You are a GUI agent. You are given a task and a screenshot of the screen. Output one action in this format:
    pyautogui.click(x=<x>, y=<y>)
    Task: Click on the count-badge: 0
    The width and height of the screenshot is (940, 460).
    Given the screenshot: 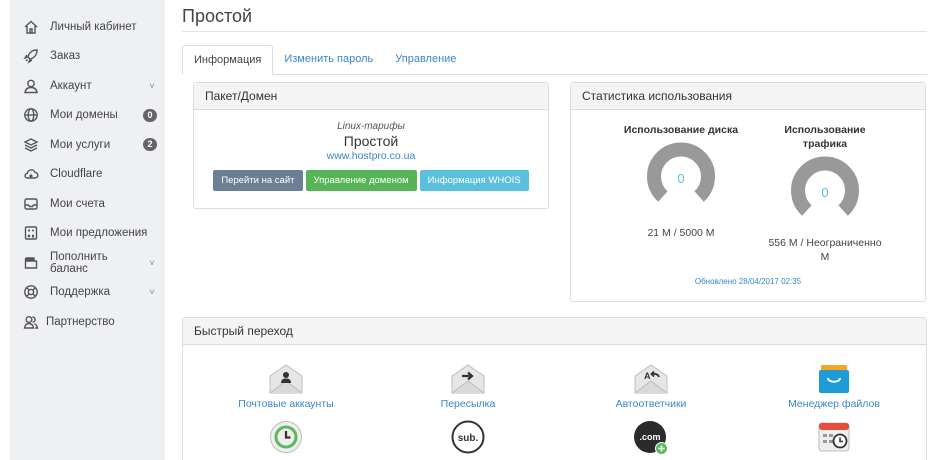 What is the action you would take?
    pyautogui.click(x=150, y=115)
    